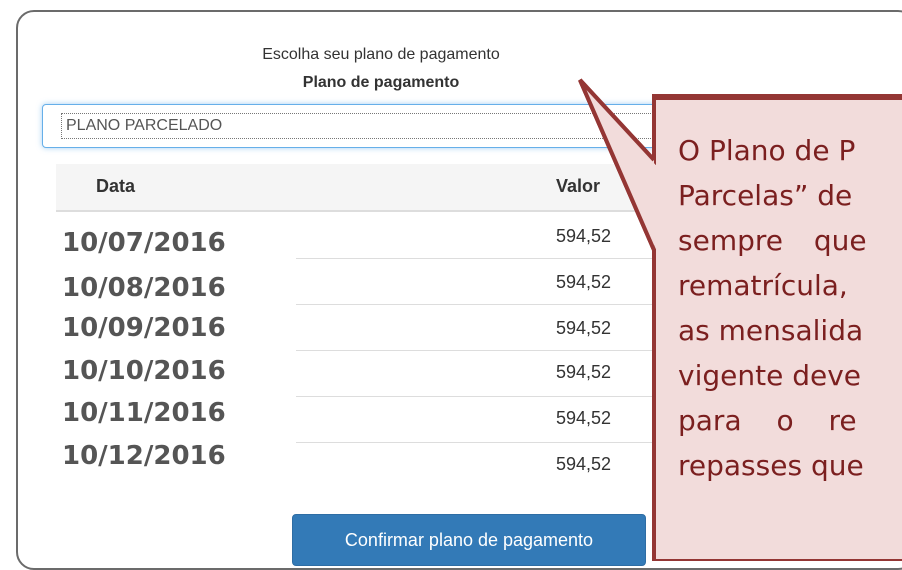  What do you see at coordinates (381, 126) in the screenshot?
I see `payment-plan-select-value: PLANO PARCELADO` at bounding box center [381, 126].